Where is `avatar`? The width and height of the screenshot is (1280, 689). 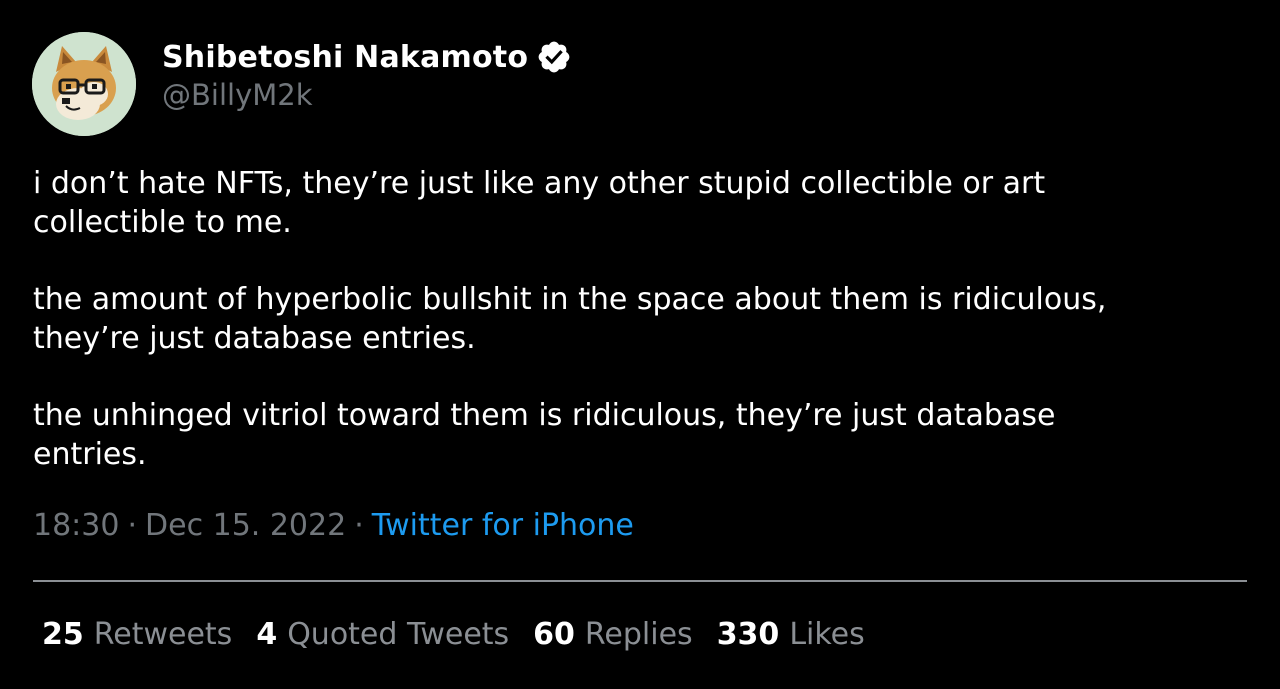 avatar is located at coordinates (84, 84).